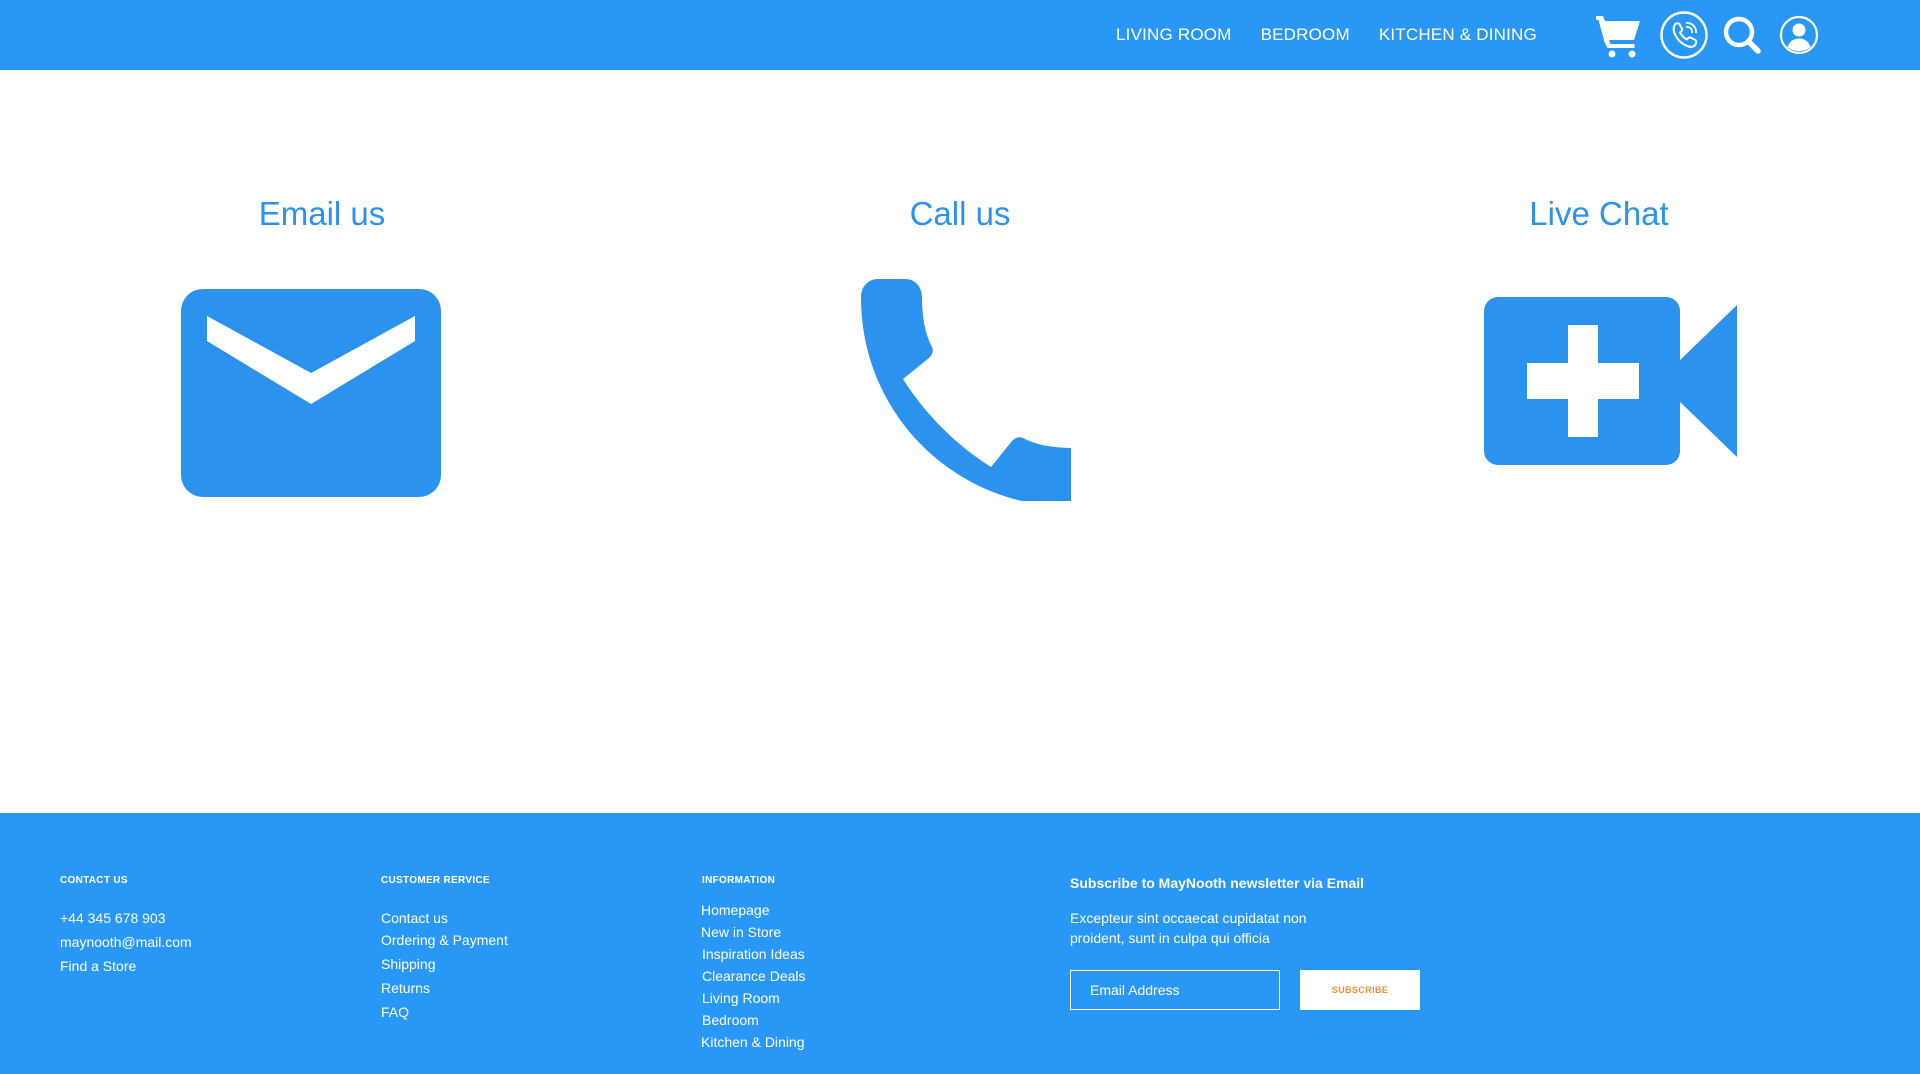 The height and width of the screenshot is (1074, 1920). What do you see at coordinates (113, 918) in the screenshot?
I see `contact-phone: +44 345 678 903` at bounding box center [113, 918].